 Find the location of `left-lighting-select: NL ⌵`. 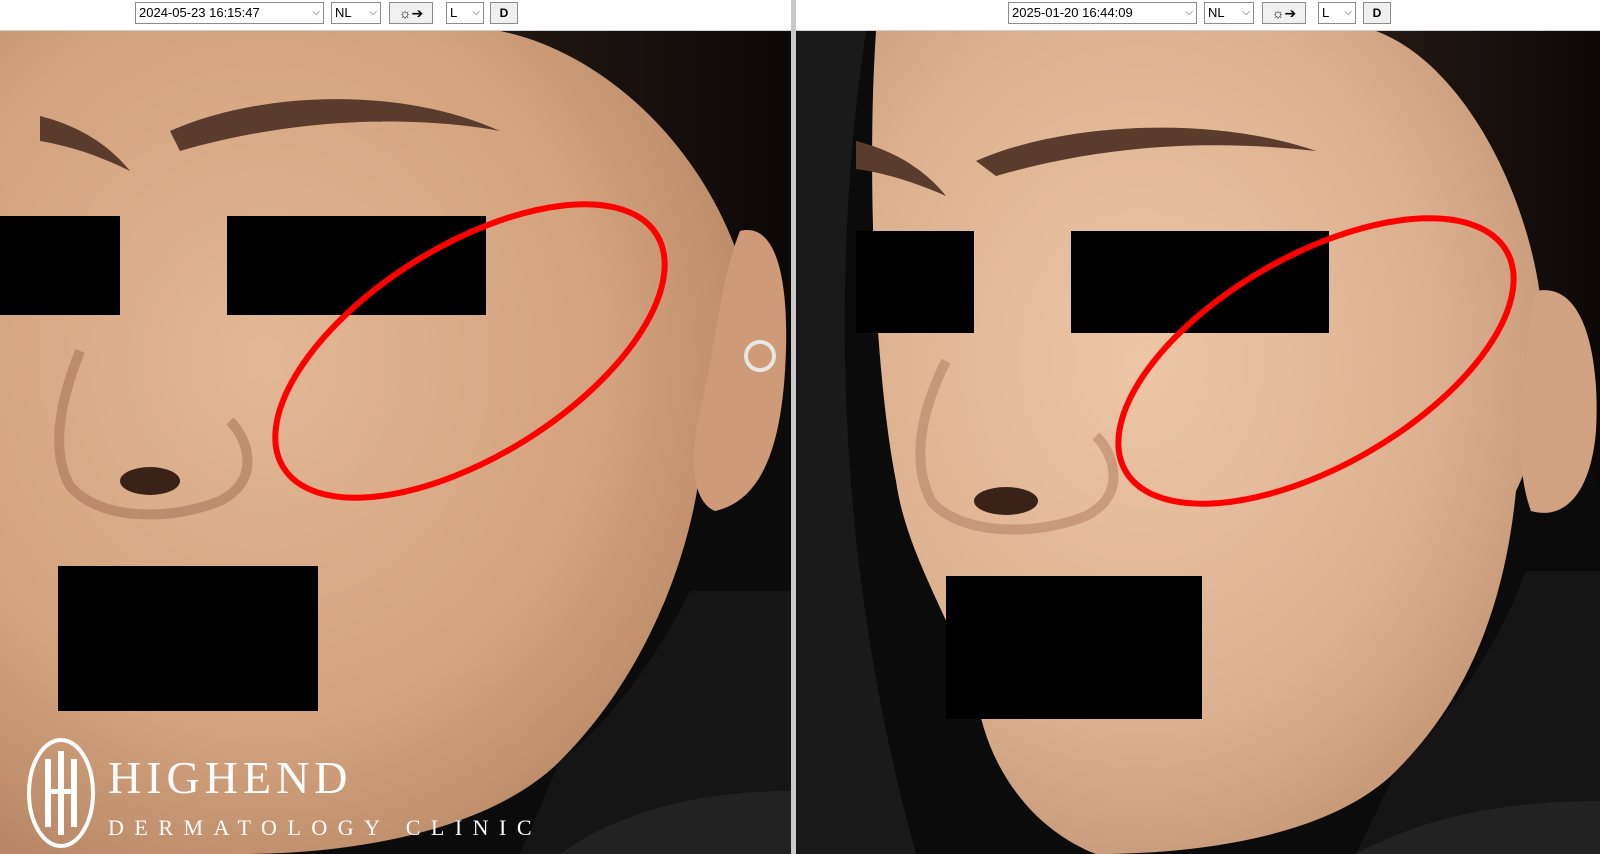

left-lighting-select: NL ⌵ is located at coordinates (356, 13).